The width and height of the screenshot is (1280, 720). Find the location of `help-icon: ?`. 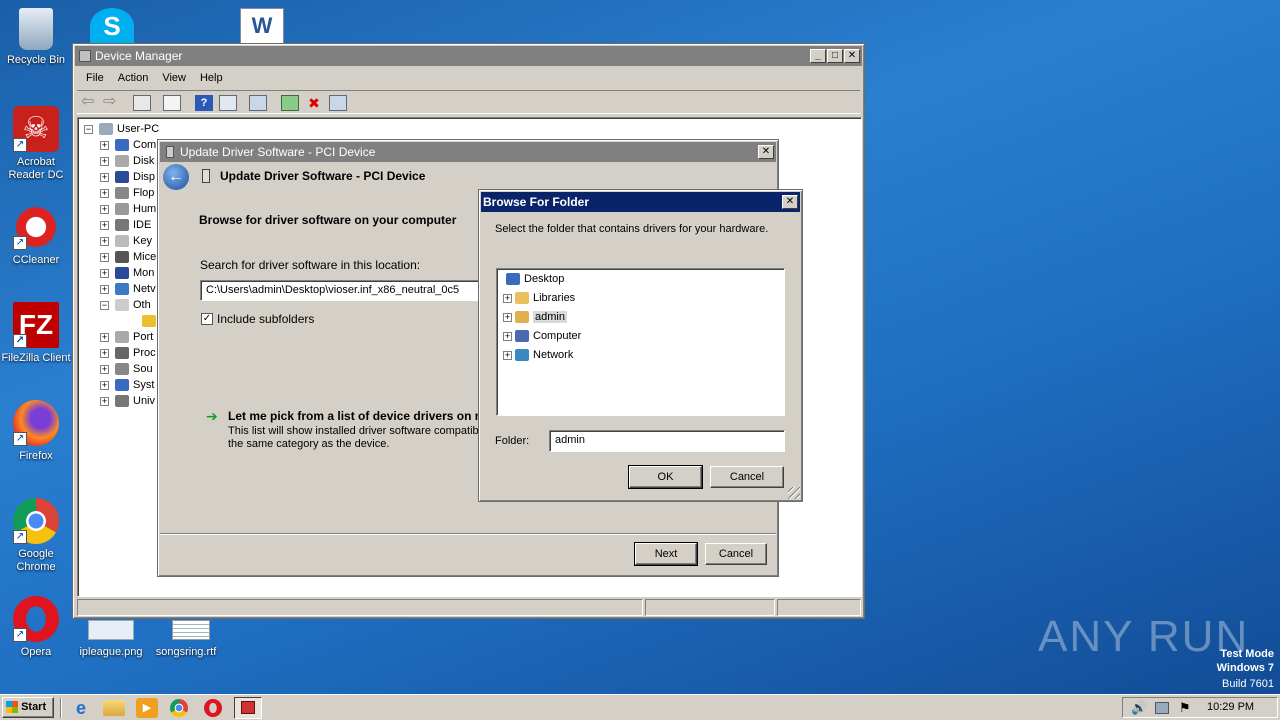

help-icon: ? is located at coordinates (204, 103).